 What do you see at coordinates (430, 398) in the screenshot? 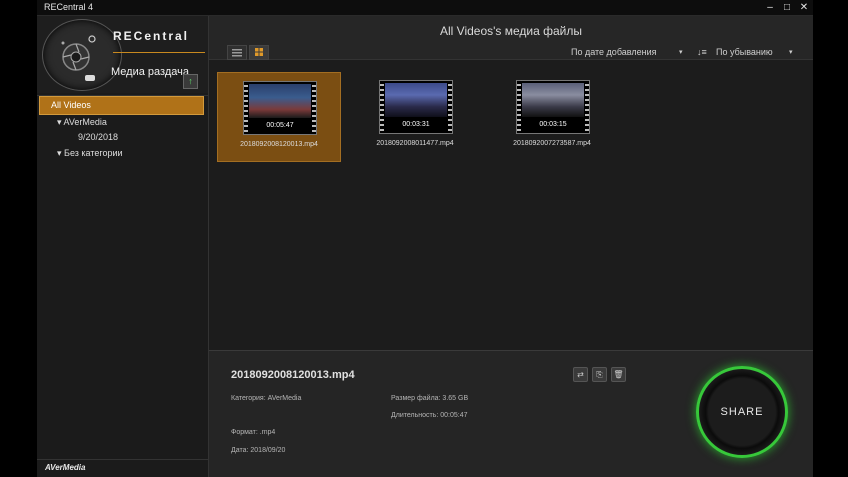
I see `detail-filesize: Размер файла: 3.65 GB` at bounding box center [430, 398].